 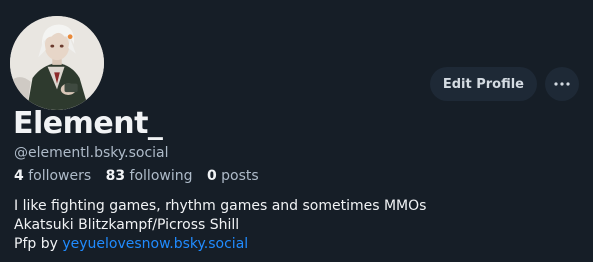 I want to click on avatar-illustration-icon, so click(x=57, y=63).